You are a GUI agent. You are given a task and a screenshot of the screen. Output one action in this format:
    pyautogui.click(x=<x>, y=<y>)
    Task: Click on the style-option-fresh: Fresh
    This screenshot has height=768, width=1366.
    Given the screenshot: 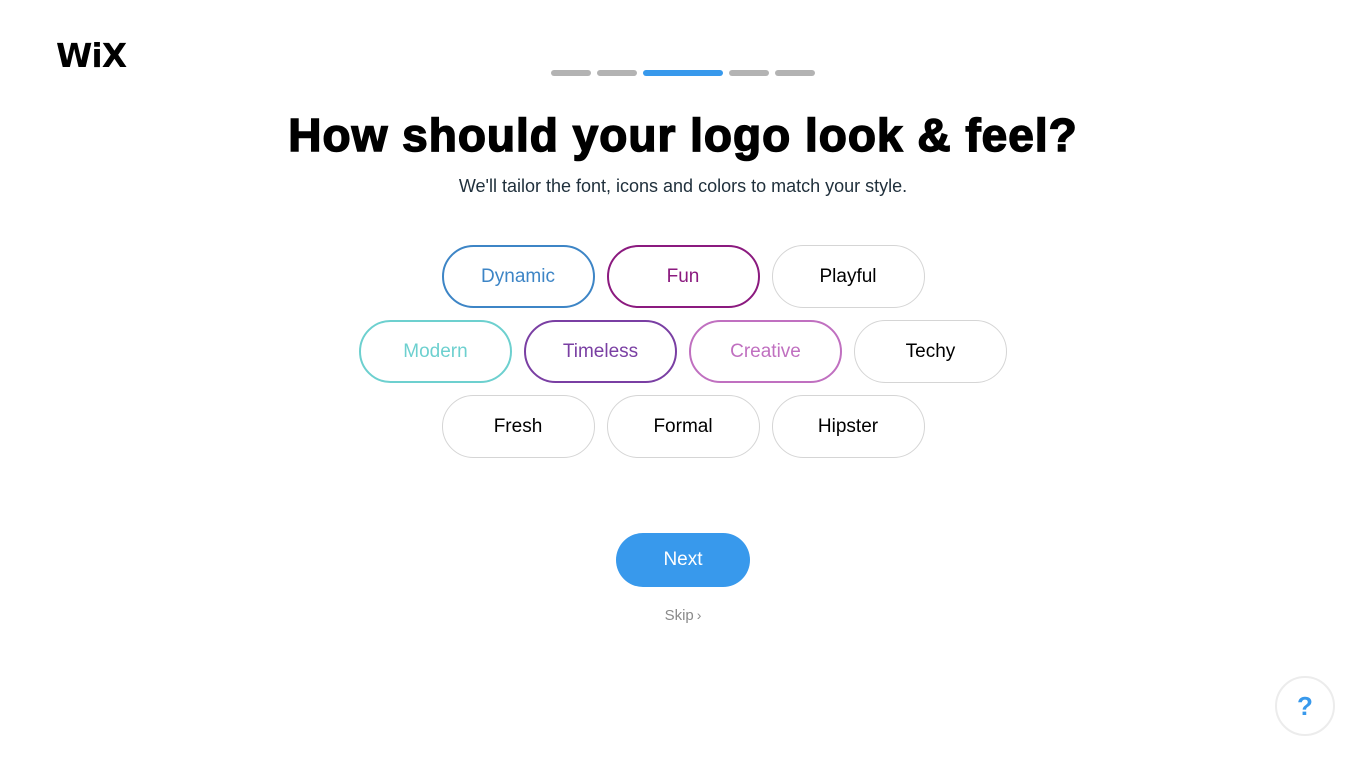 What is the action you would take?
    pyautogui.click(x=518, y=426)
    